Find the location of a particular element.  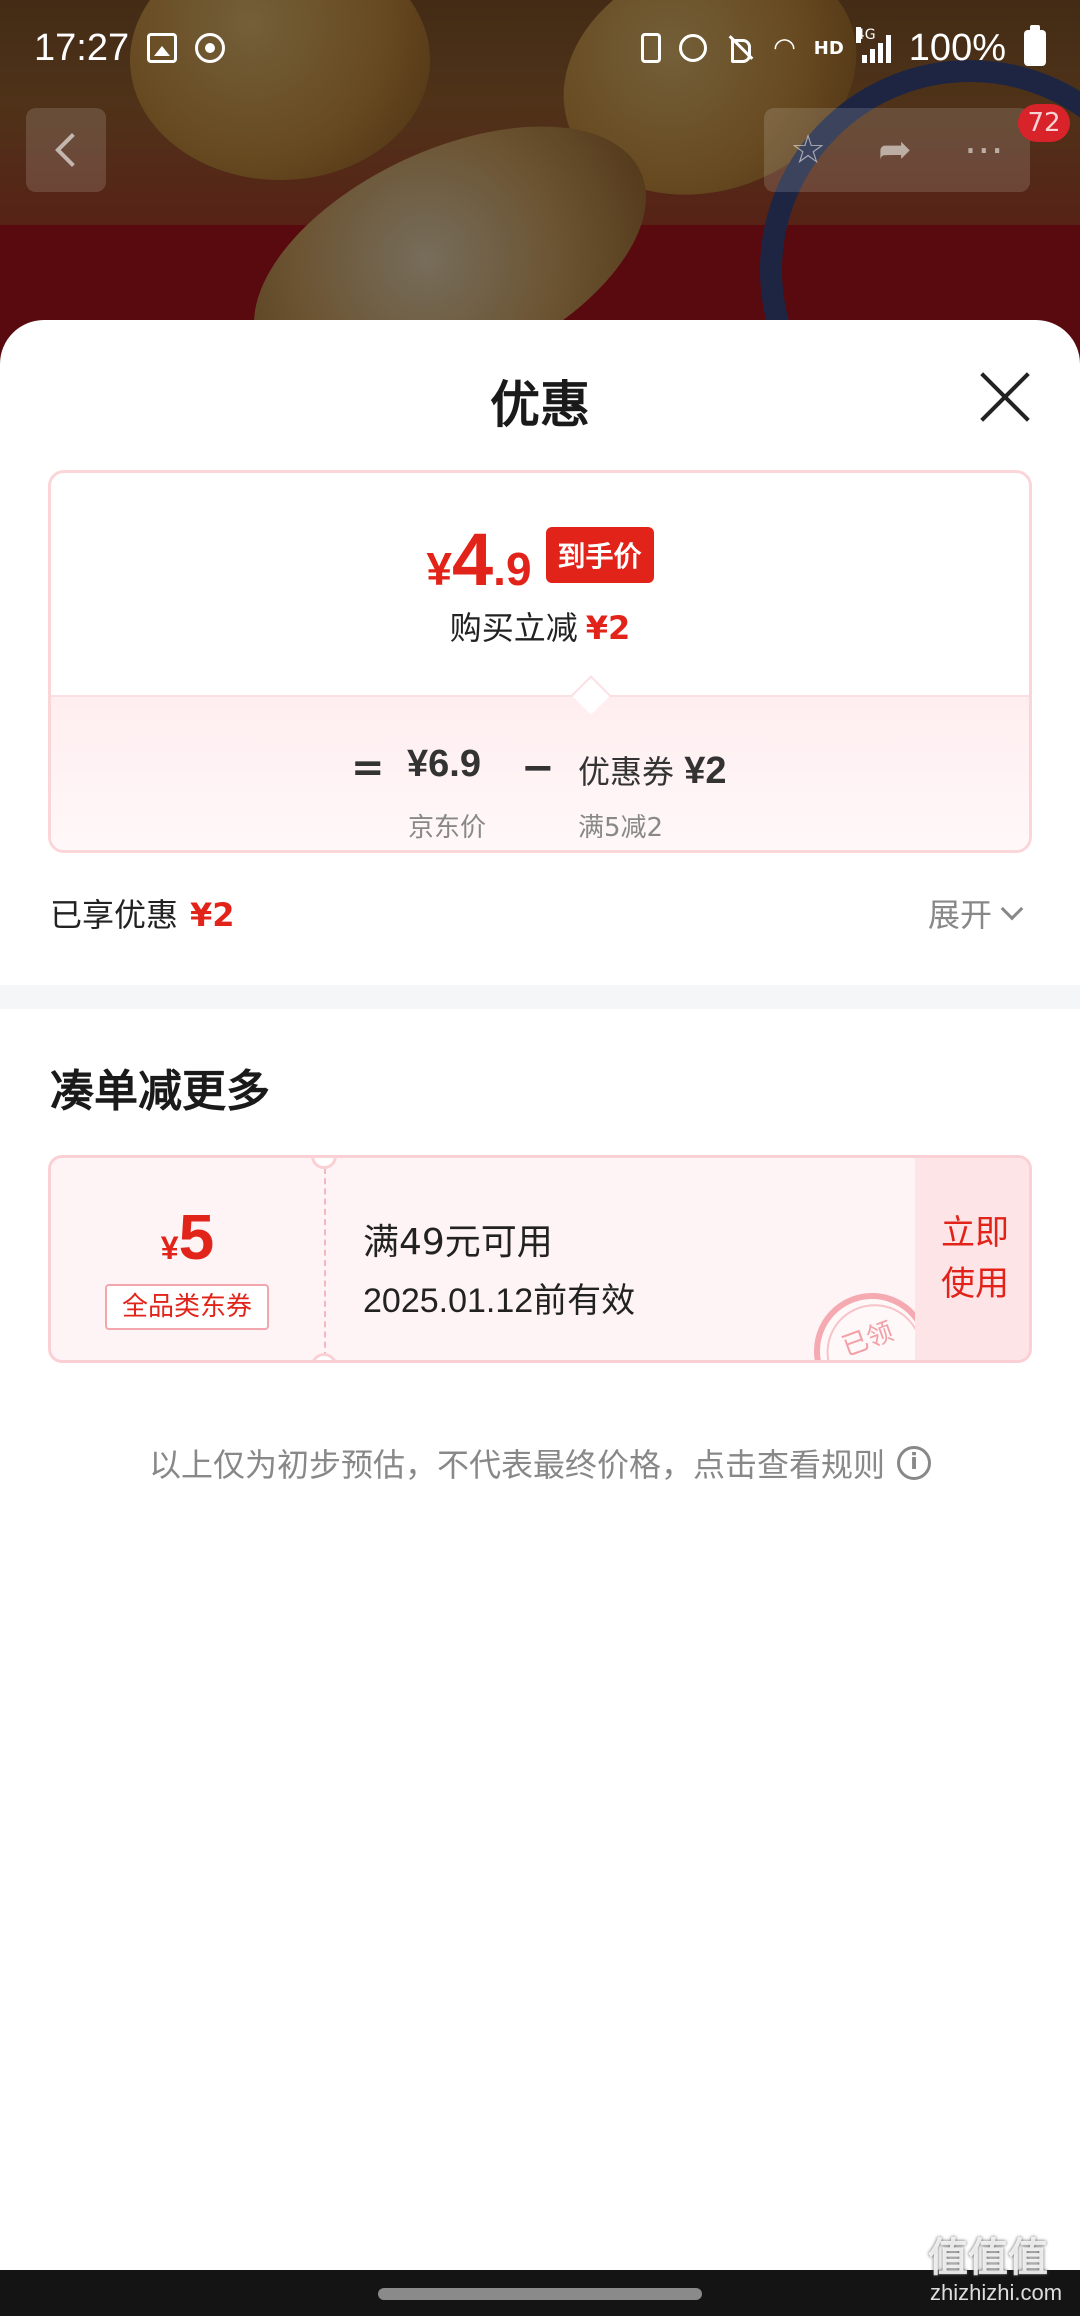

final-price-currency: ¥ is located at coordinates (439, 569).